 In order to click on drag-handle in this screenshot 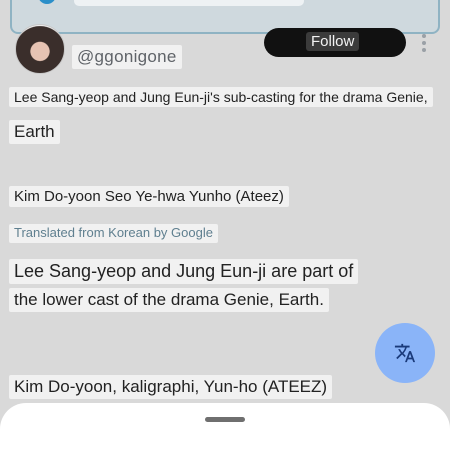, I will do `click(225, 419)`.